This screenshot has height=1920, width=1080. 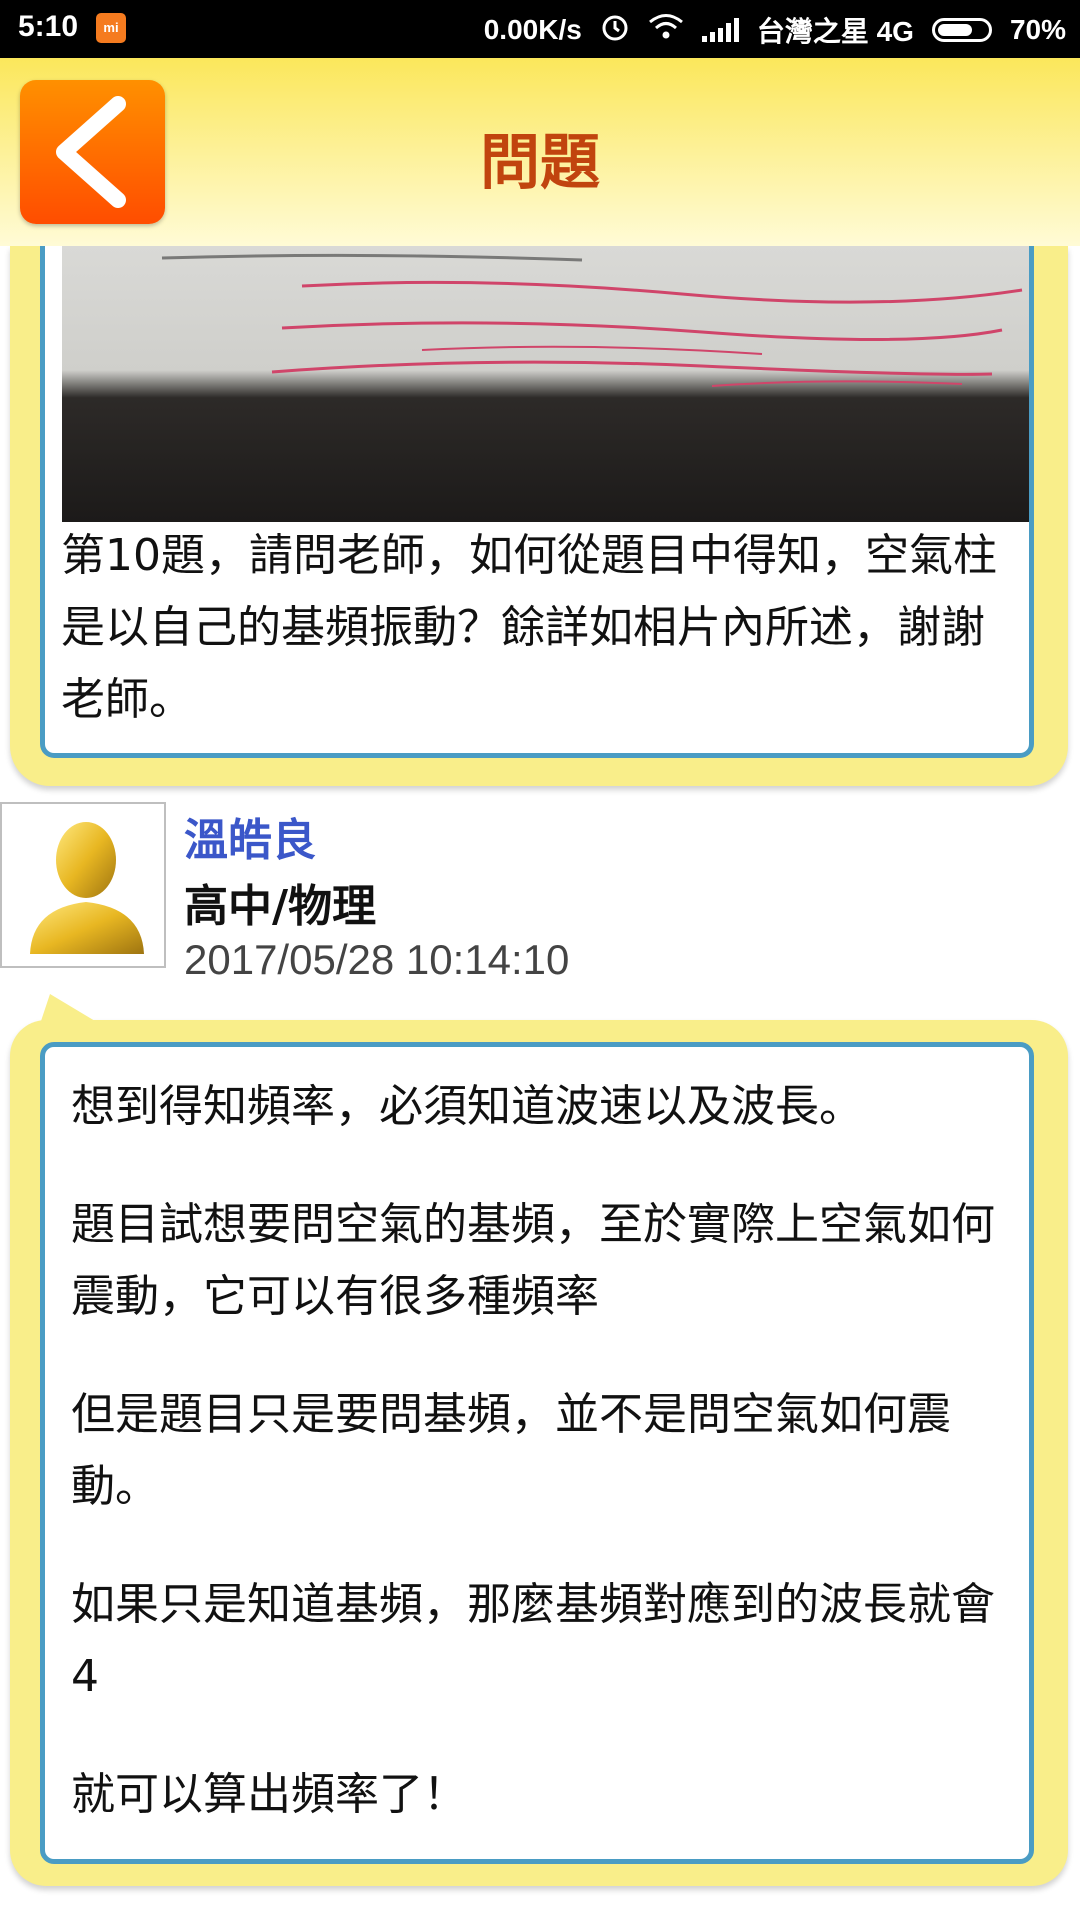 What do you see at coordinates (835, 31) in the screenshot?
I see `carrier-label: 台灣之星 4G` at bounding box center [835, 31].